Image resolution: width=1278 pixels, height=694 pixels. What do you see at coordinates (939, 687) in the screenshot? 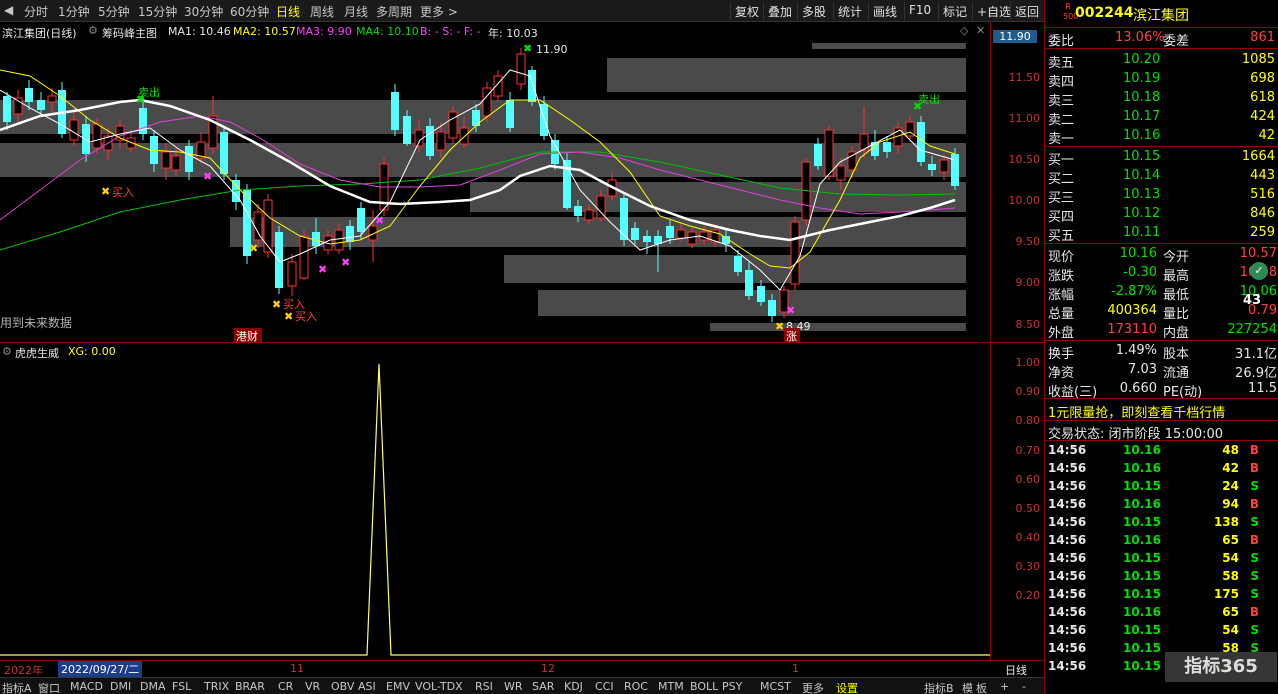
I see `indicator-right-tab: 指标B` at bounding box center [939, 687].